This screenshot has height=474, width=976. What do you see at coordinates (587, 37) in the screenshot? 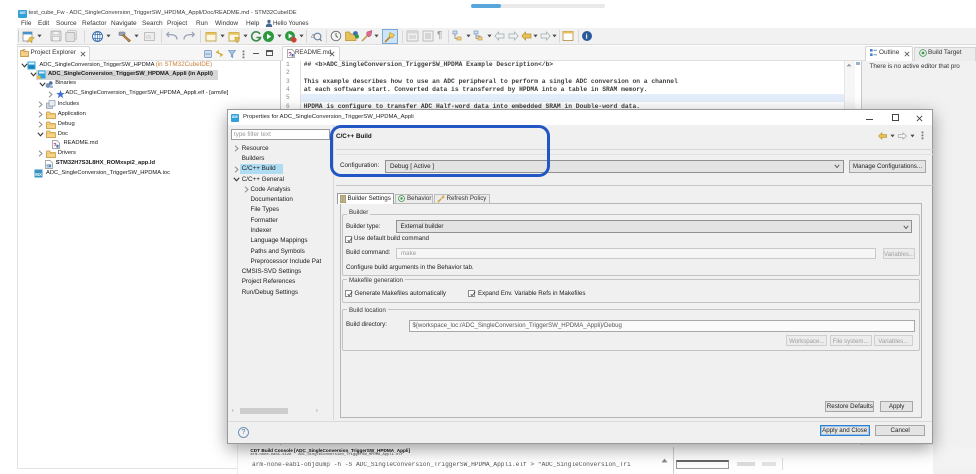
I see `svg-text: i` at bounding box center [587, 37].